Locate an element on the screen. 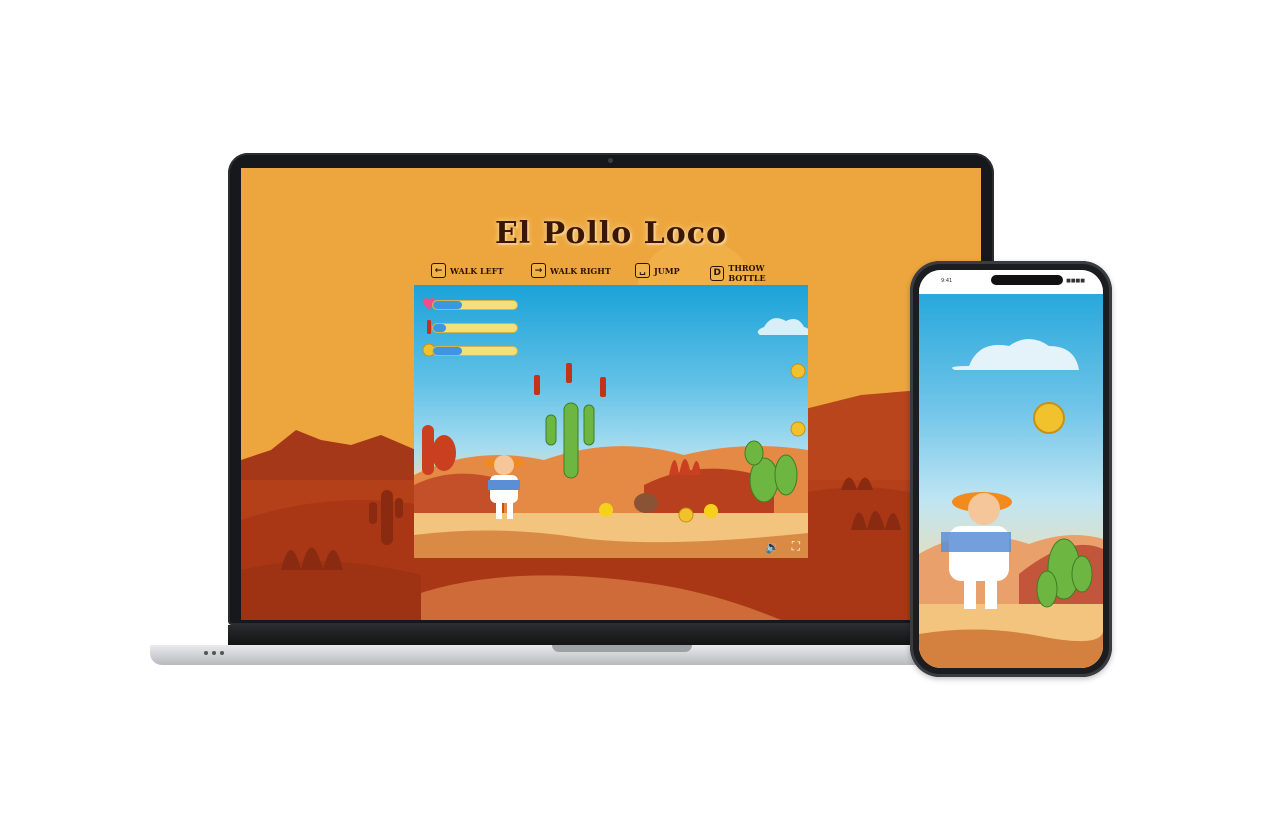  arrow-left-key-icon: ← is located at coordinates (438, 270).